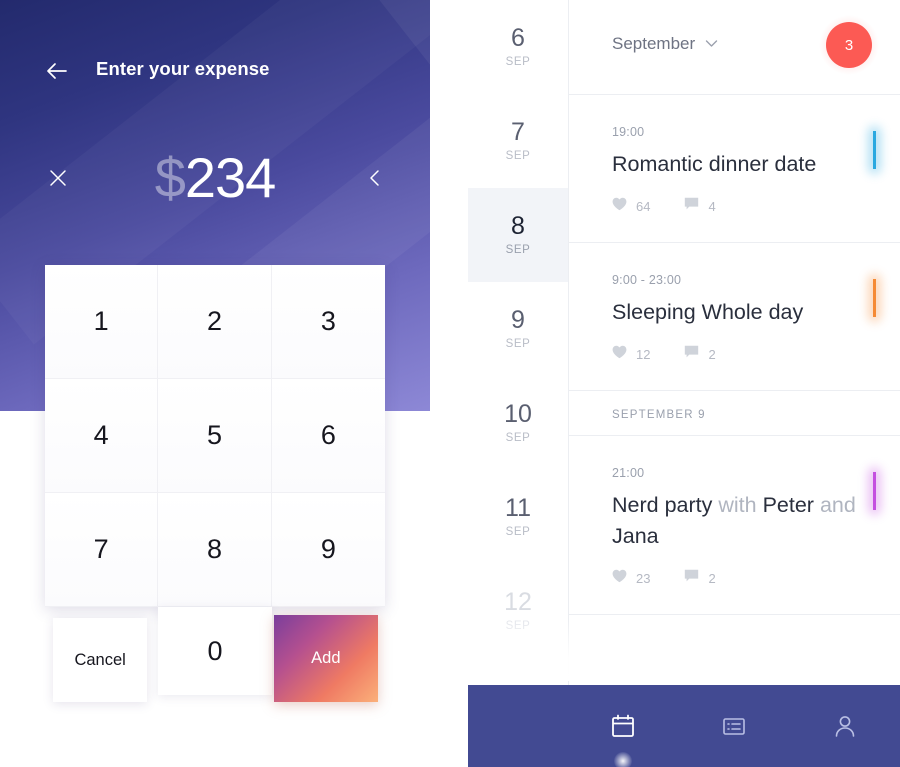  What do you see at coordinates (518, 414) in the screenshot?
I see `day-number: 10` at bounding box center [518, 414].